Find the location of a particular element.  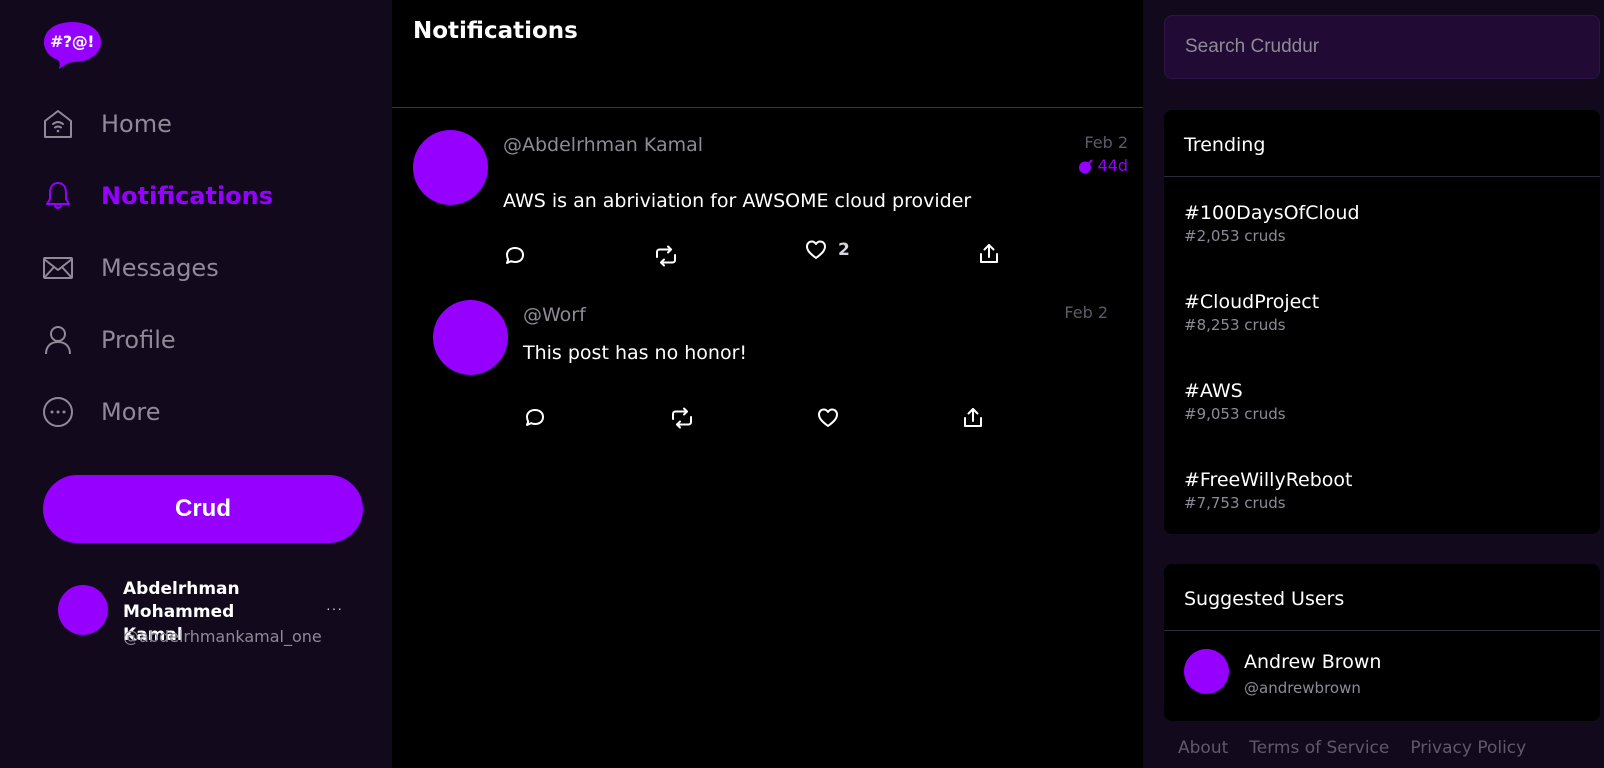

nav-label: More is located at coordinates (131, 412).